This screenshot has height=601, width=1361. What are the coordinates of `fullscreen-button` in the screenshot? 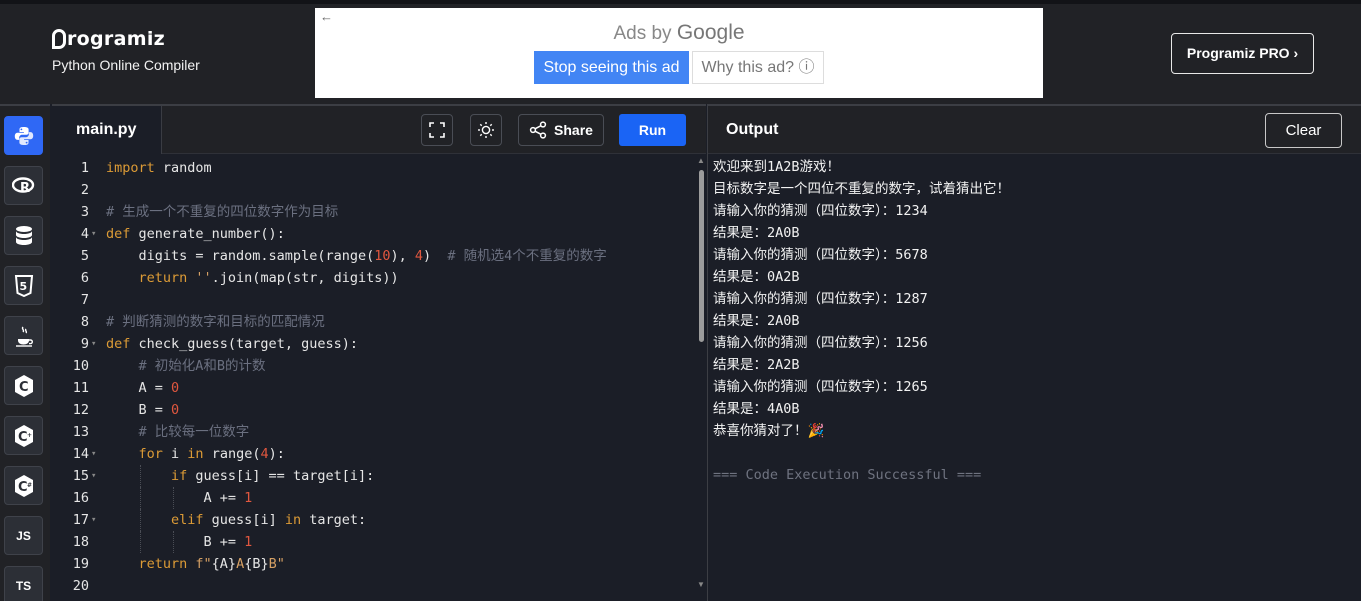 It's located at (437, 130).